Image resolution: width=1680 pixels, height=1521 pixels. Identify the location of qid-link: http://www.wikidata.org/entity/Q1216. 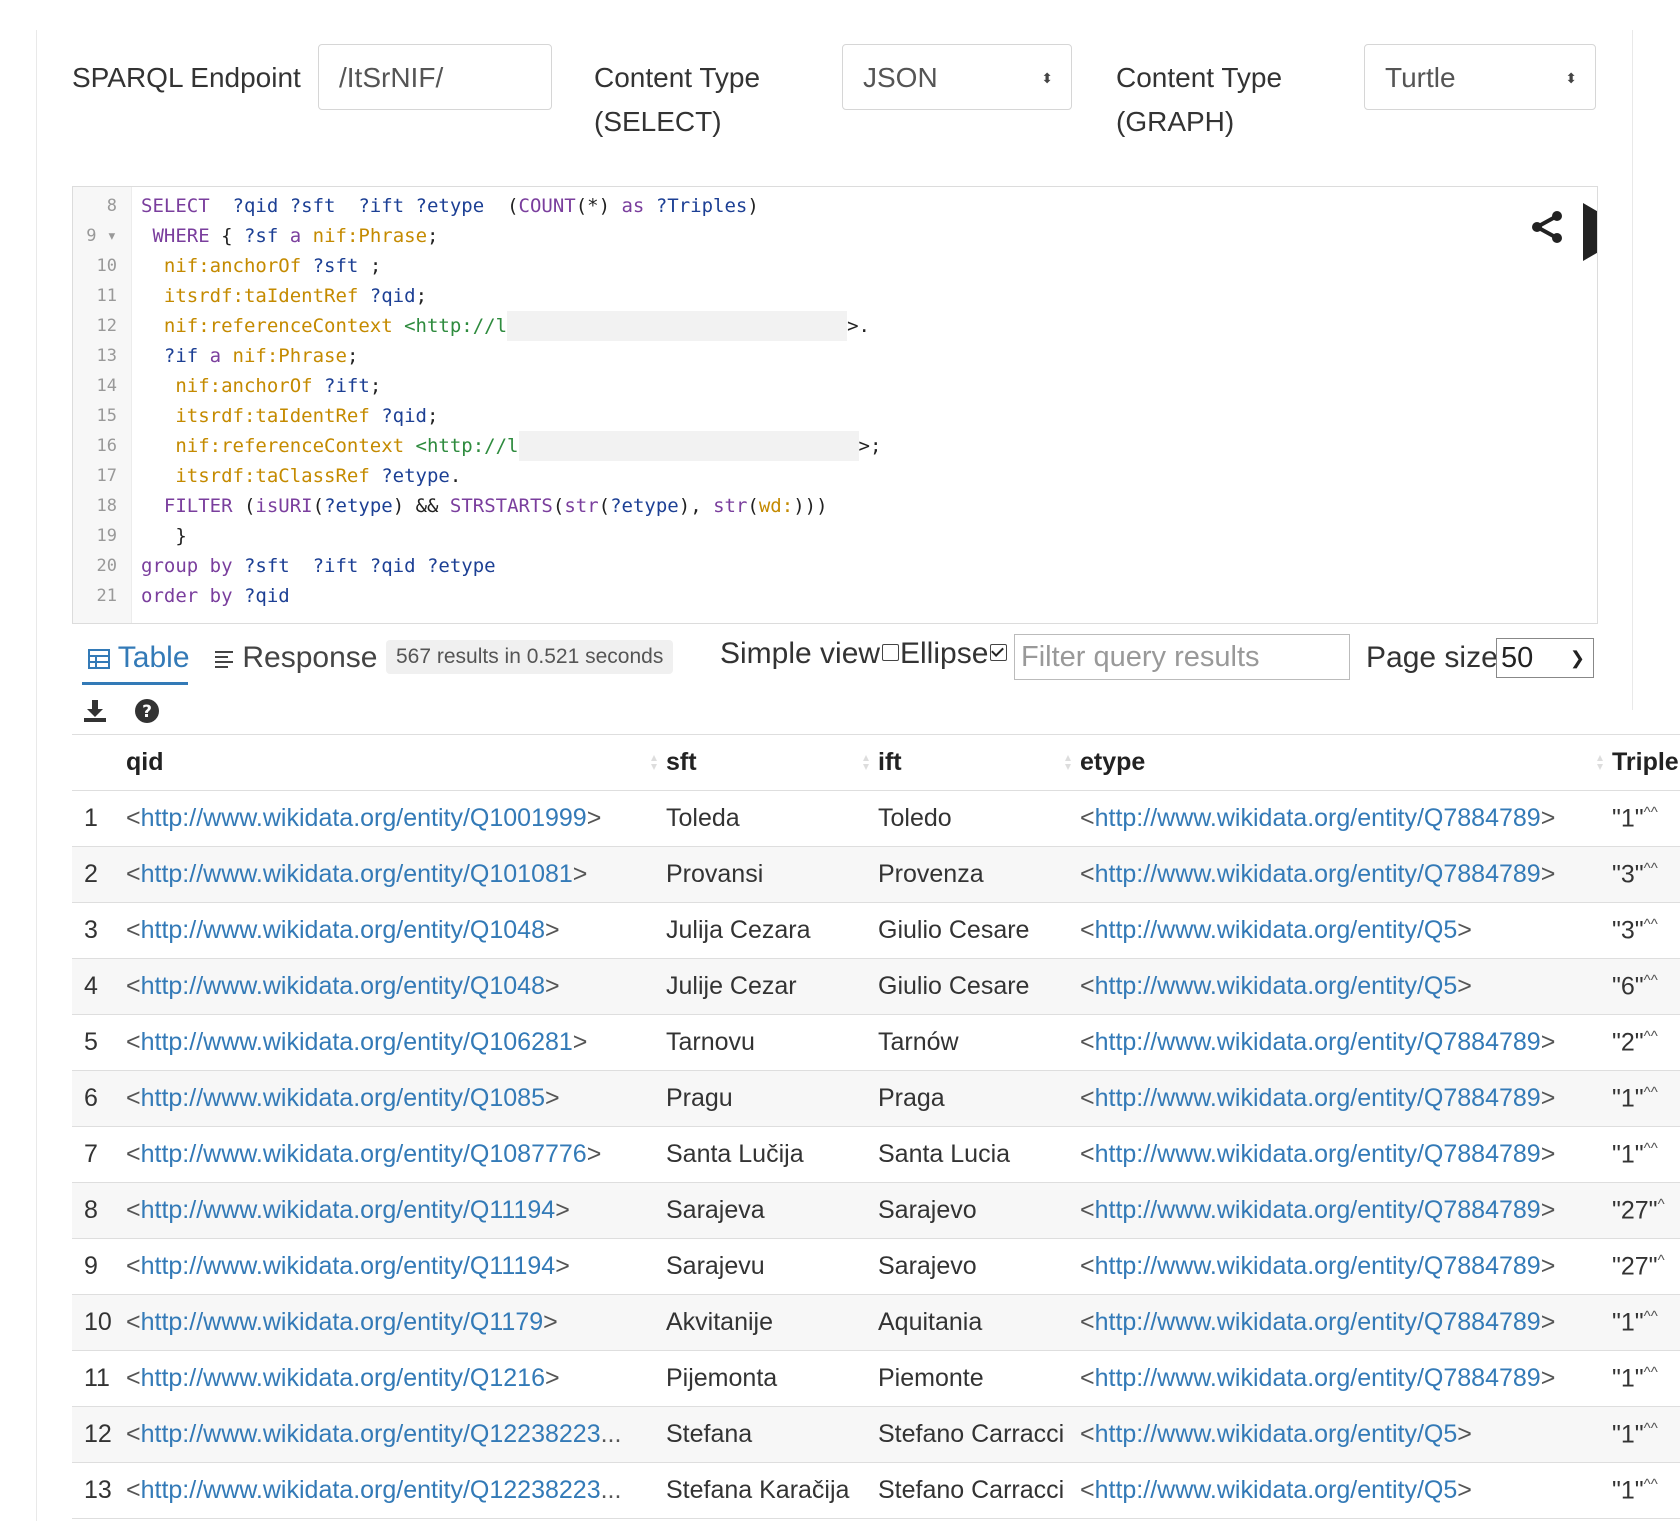
(343, 1378).